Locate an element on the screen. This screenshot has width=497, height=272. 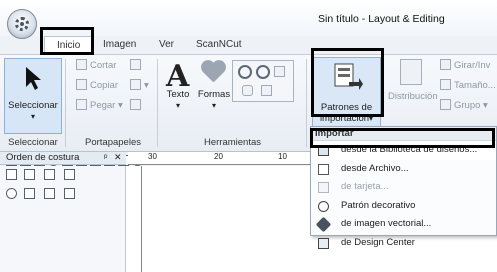
panel-sort-icon is located at coordinates (29, 174).